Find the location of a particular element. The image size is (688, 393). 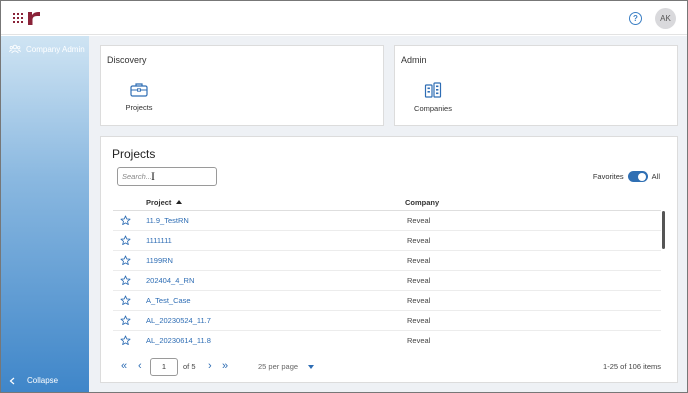

companies-tile-label: Companies is located at coordinates (433, 108).